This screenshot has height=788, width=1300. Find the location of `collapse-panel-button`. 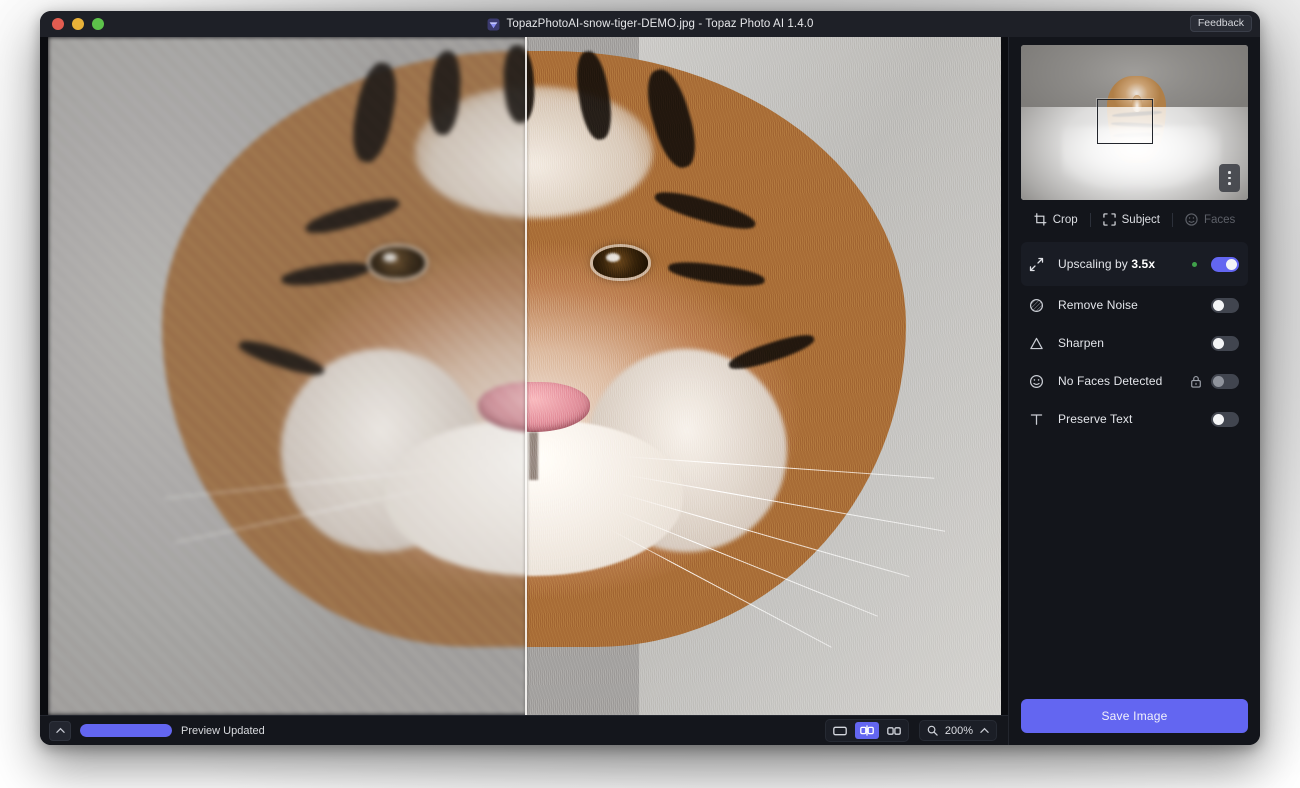

collapse-panel-button is located at coordinates (60, 730).